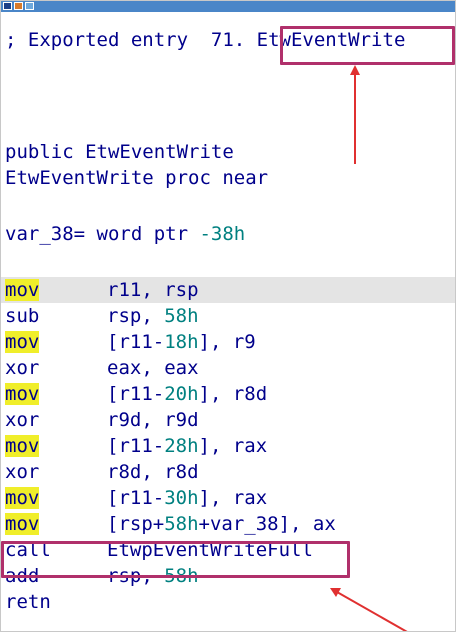 The height and width of the screenshot is (632, 456). What do you see at coordinates (7, 6) in the screenshot?
I see `ida-window-icon` at bounding box center [7, 6].